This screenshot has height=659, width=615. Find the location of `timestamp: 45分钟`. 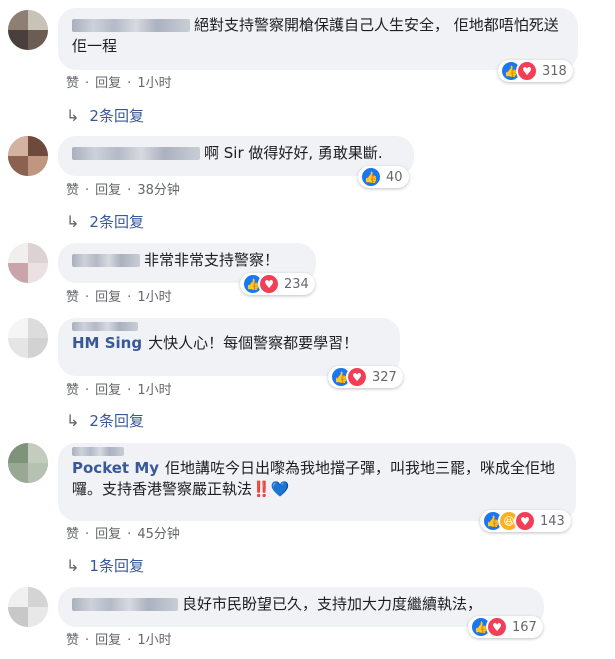

timestamp: 45分钟 is located at coordinates (158, 534).